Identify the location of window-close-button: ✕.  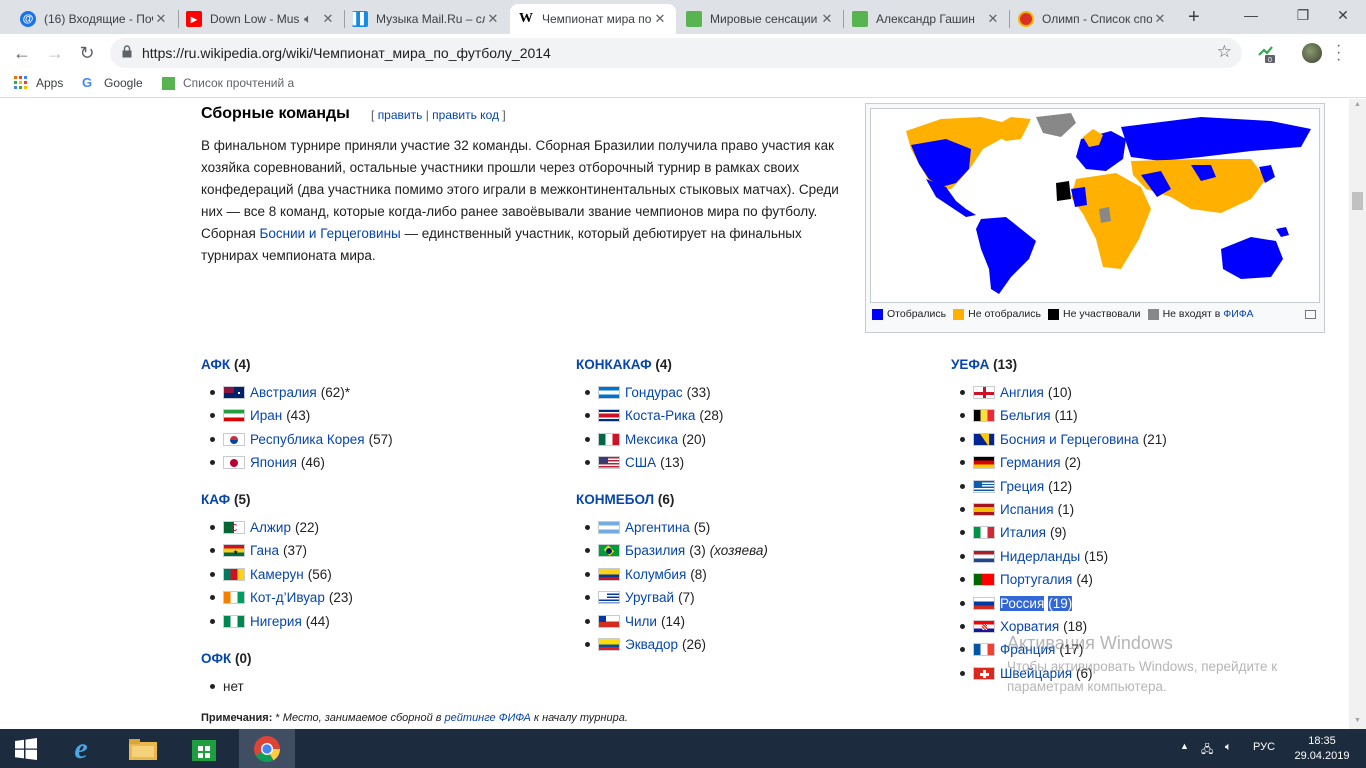
(1343, 15).